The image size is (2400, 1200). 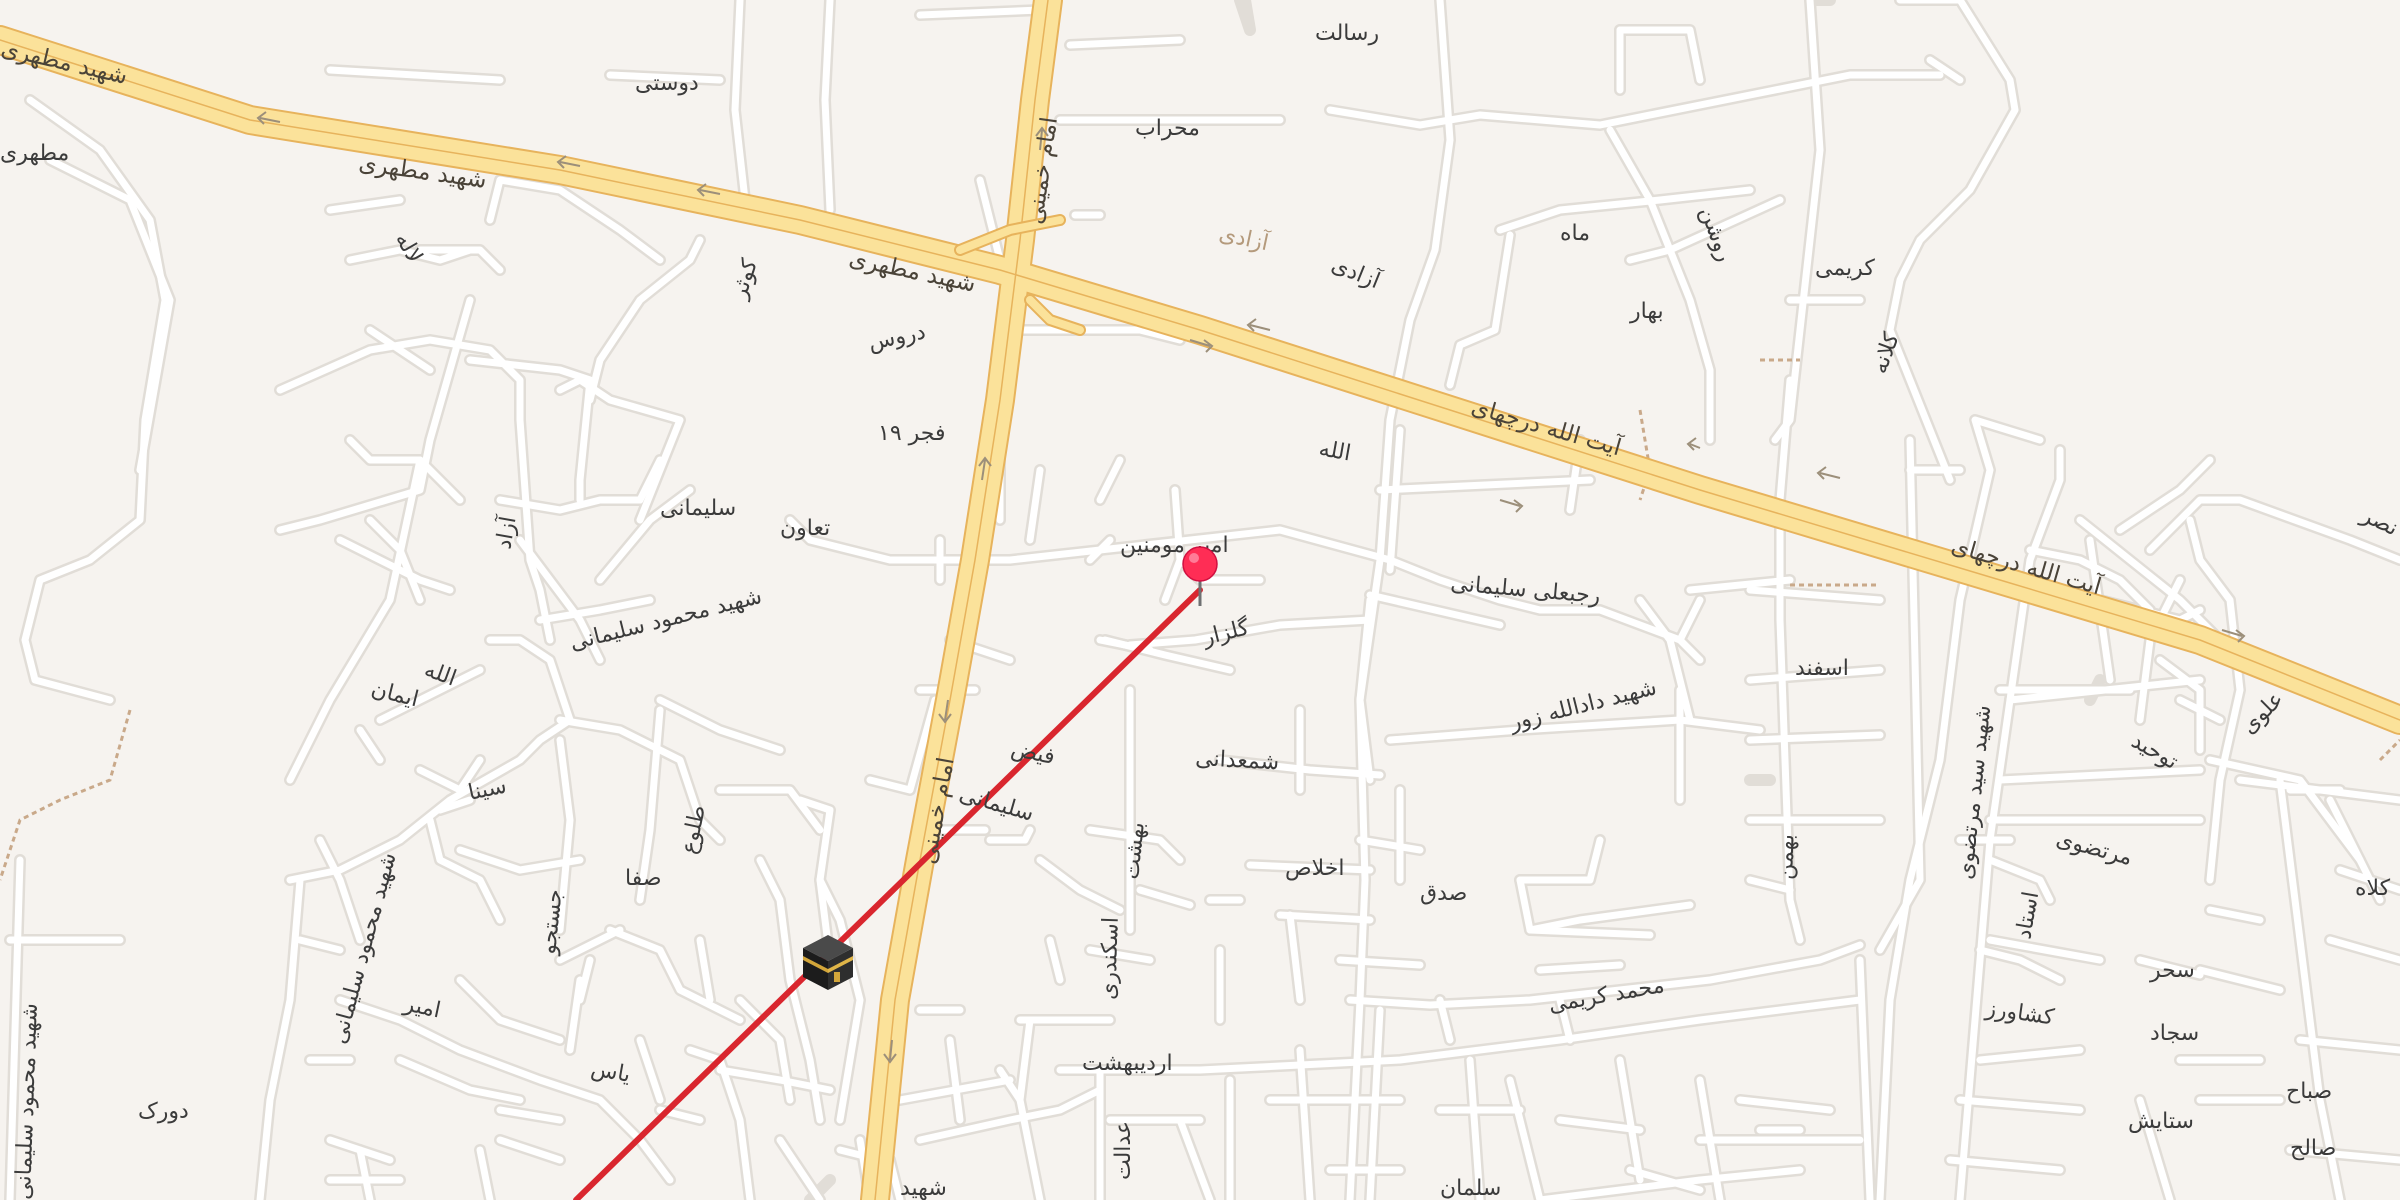 I want to click on street-label: ستایش, so click(x=2161, y=1121).